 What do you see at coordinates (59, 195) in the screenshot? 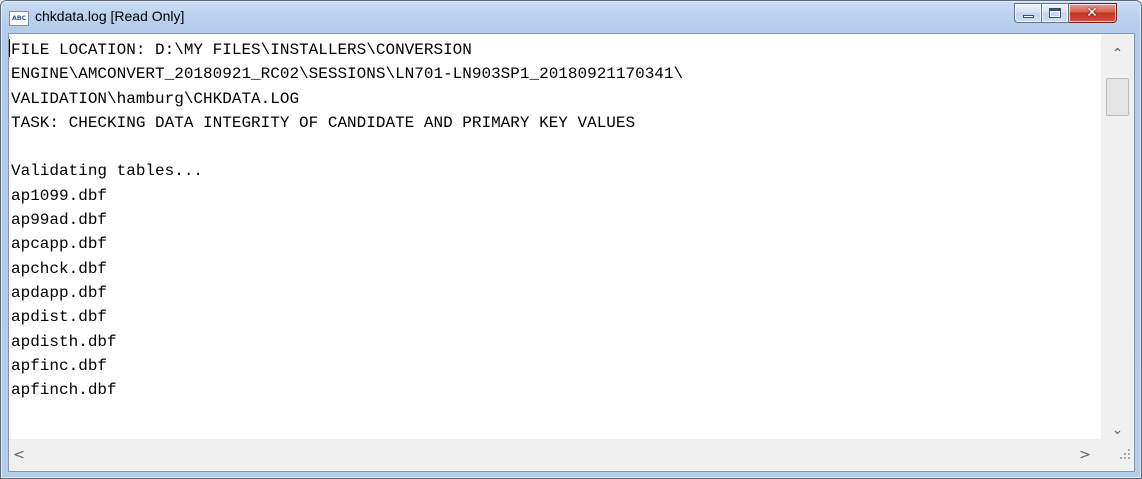
I see `log-line: ap1099.dbf` at bounding box center [59, 195].